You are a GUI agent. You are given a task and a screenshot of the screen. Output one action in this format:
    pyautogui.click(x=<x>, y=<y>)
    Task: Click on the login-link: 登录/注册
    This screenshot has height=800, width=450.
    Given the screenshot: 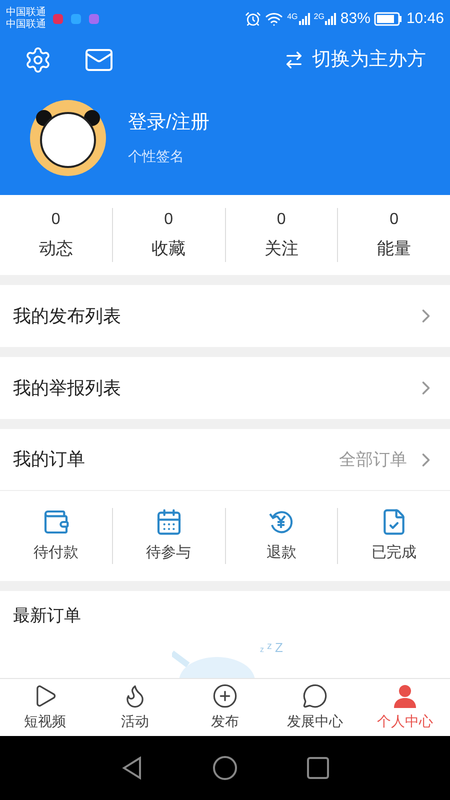 What is the action you would take?
    pyautogui.click(x=169, y=123)
    